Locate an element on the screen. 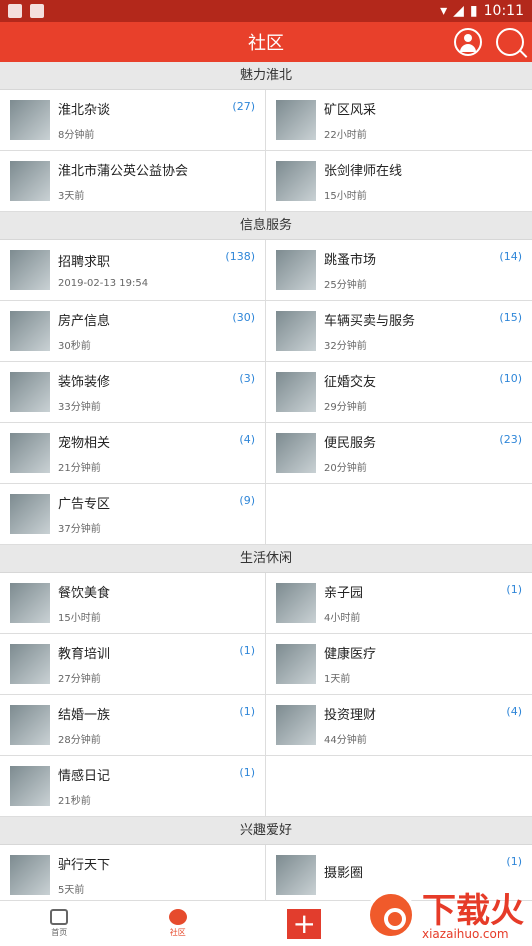 The width and height of the screenshot is (532, 946). forum-title: 结婚一族 is located at coordinates (84, 715).